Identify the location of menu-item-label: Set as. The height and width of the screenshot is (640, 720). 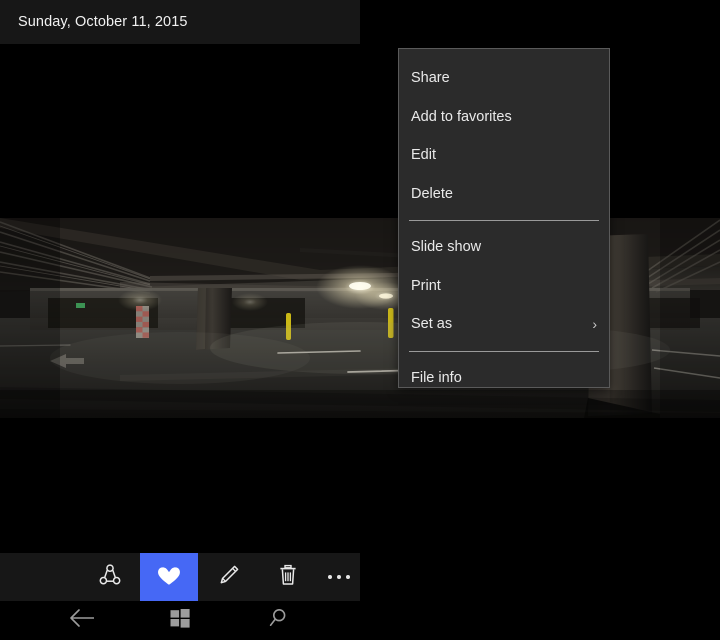
(432, 324).